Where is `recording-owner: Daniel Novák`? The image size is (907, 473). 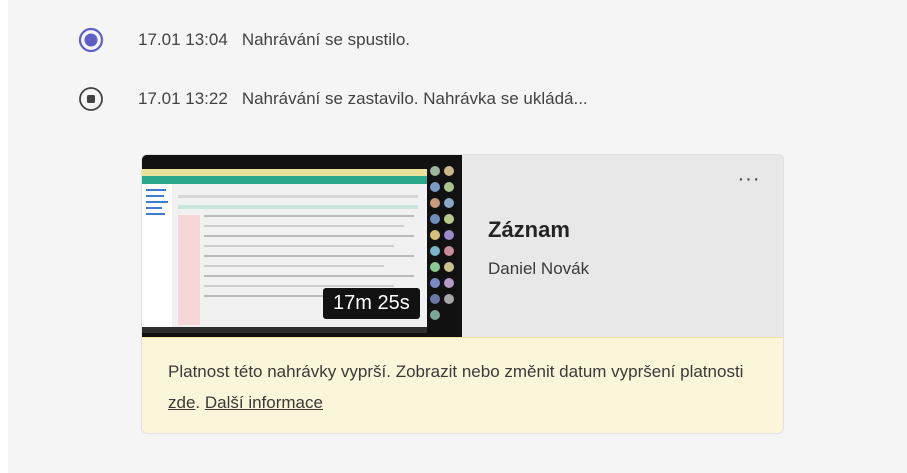 recording-owner: Daniel Novák is located at coordinates (539, 268).